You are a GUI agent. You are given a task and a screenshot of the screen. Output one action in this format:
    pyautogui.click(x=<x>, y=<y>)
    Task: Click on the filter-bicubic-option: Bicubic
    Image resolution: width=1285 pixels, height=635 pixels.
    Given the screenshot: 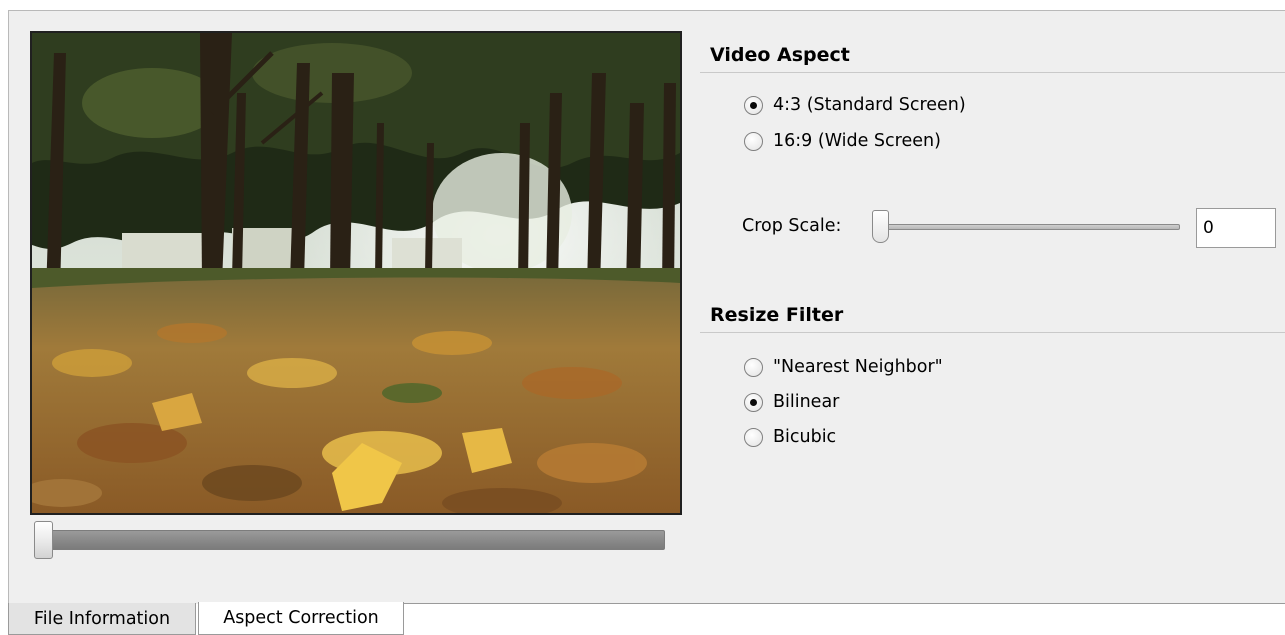 What is the action you would take?
    pyautogui.click(x=790, y=437)
    